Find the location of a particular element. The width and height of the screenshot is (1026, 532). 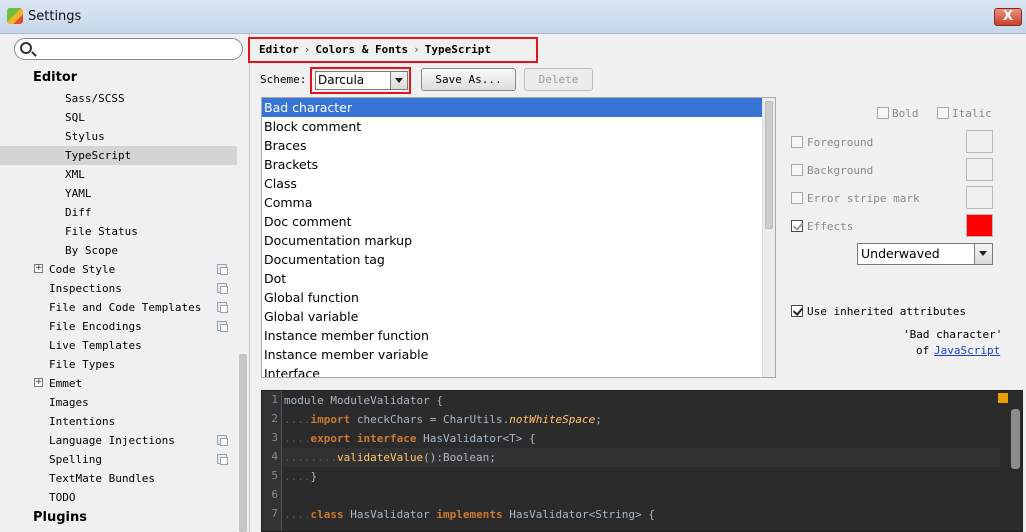

line-number-gutter: 1 2 3 4 5 6 7 is located at coordinates (272, 461).